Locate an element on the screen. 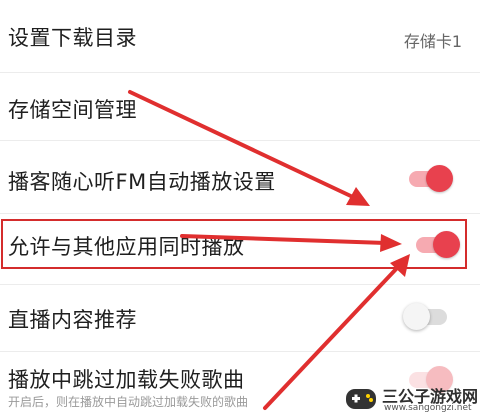 The image size is (480, 419). skip-failed-label: 播放中跳过加载失败歌曲 is located at coordinates (126, 380).